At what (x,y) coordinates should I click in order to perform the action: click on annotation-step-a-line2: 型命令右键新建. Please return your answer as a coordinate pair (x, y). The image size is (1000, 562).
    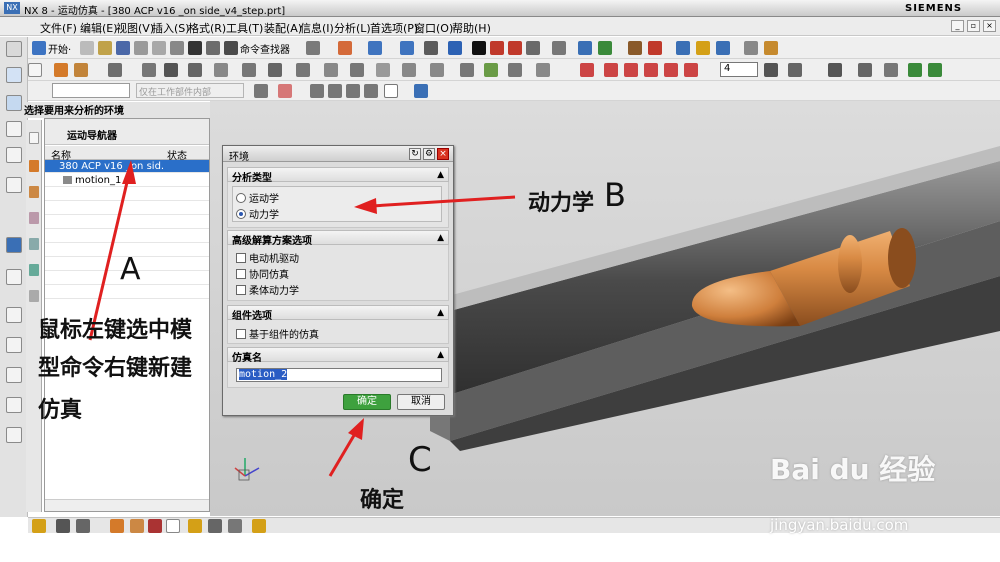
    Looking at the image, I should click on (115, 368).